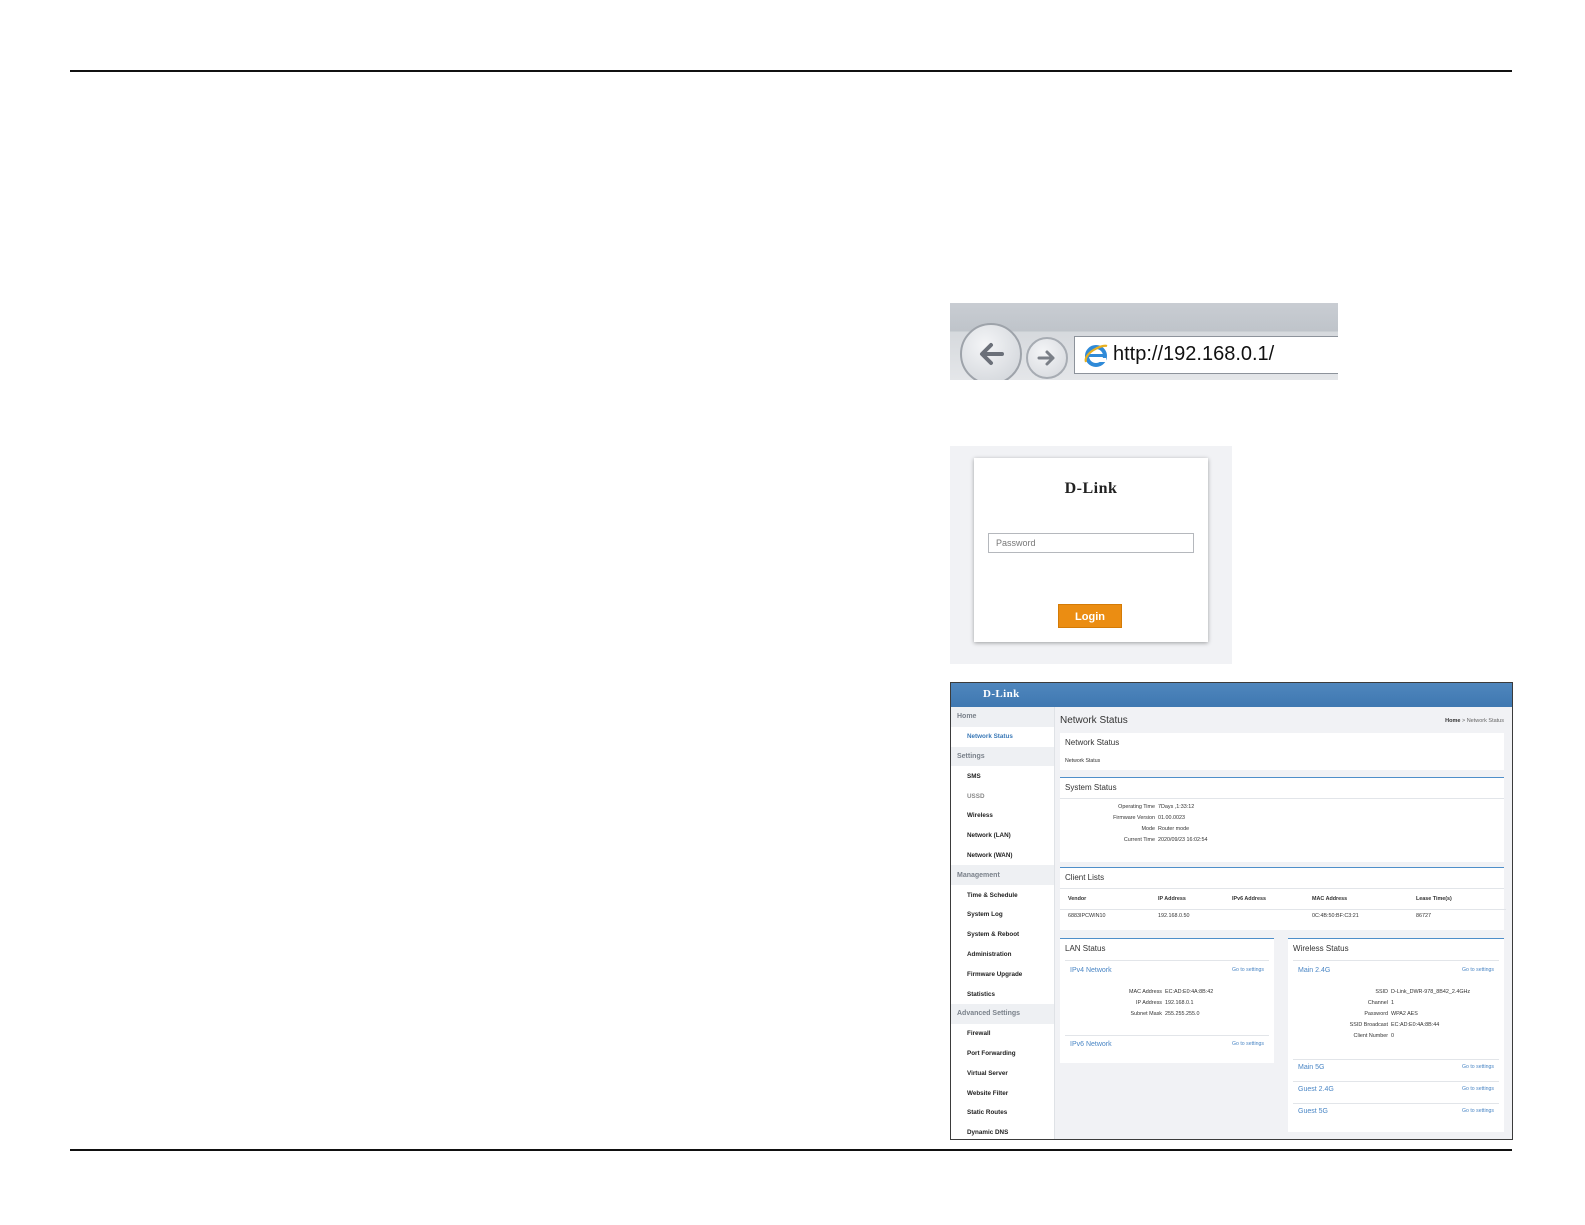 This screenshot has height=1225, width=1585. I want to click on cell-vendor: 6883IPCWIN10, so click(1087, 916).